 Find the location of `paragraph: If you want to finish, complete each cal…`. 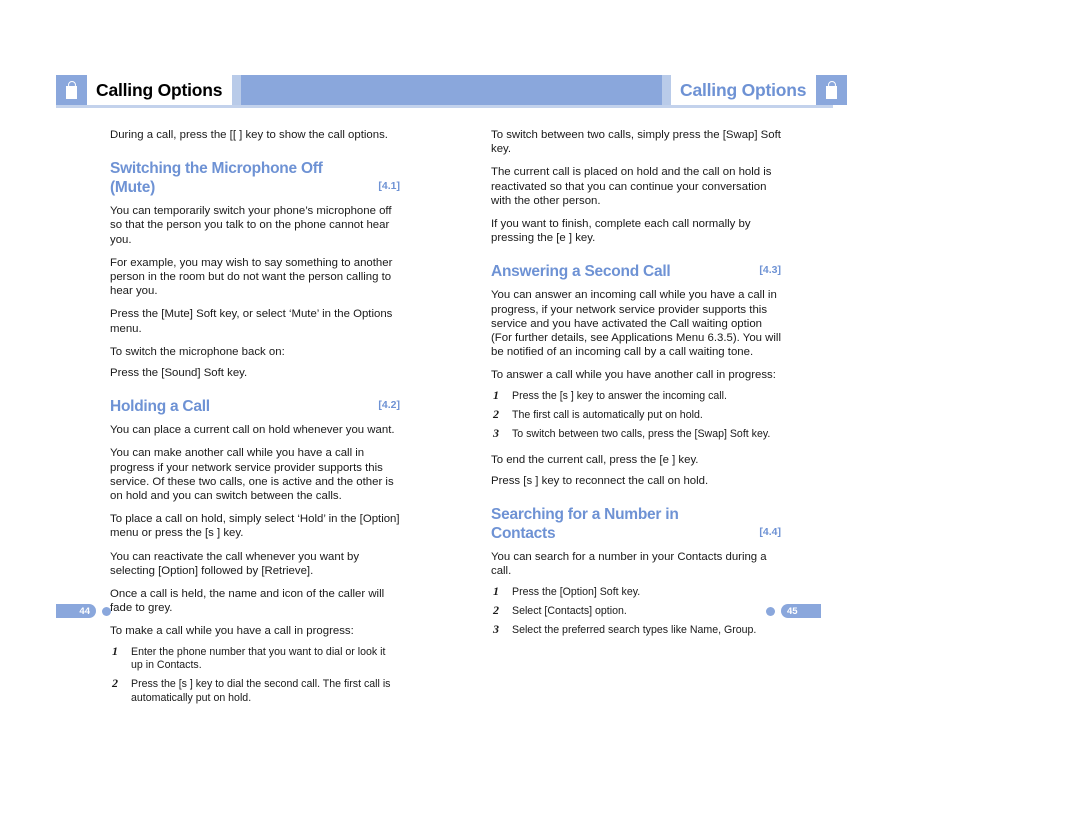

paragraph: If you want to finish, complete each cal… is located at coordinates (621, 231).